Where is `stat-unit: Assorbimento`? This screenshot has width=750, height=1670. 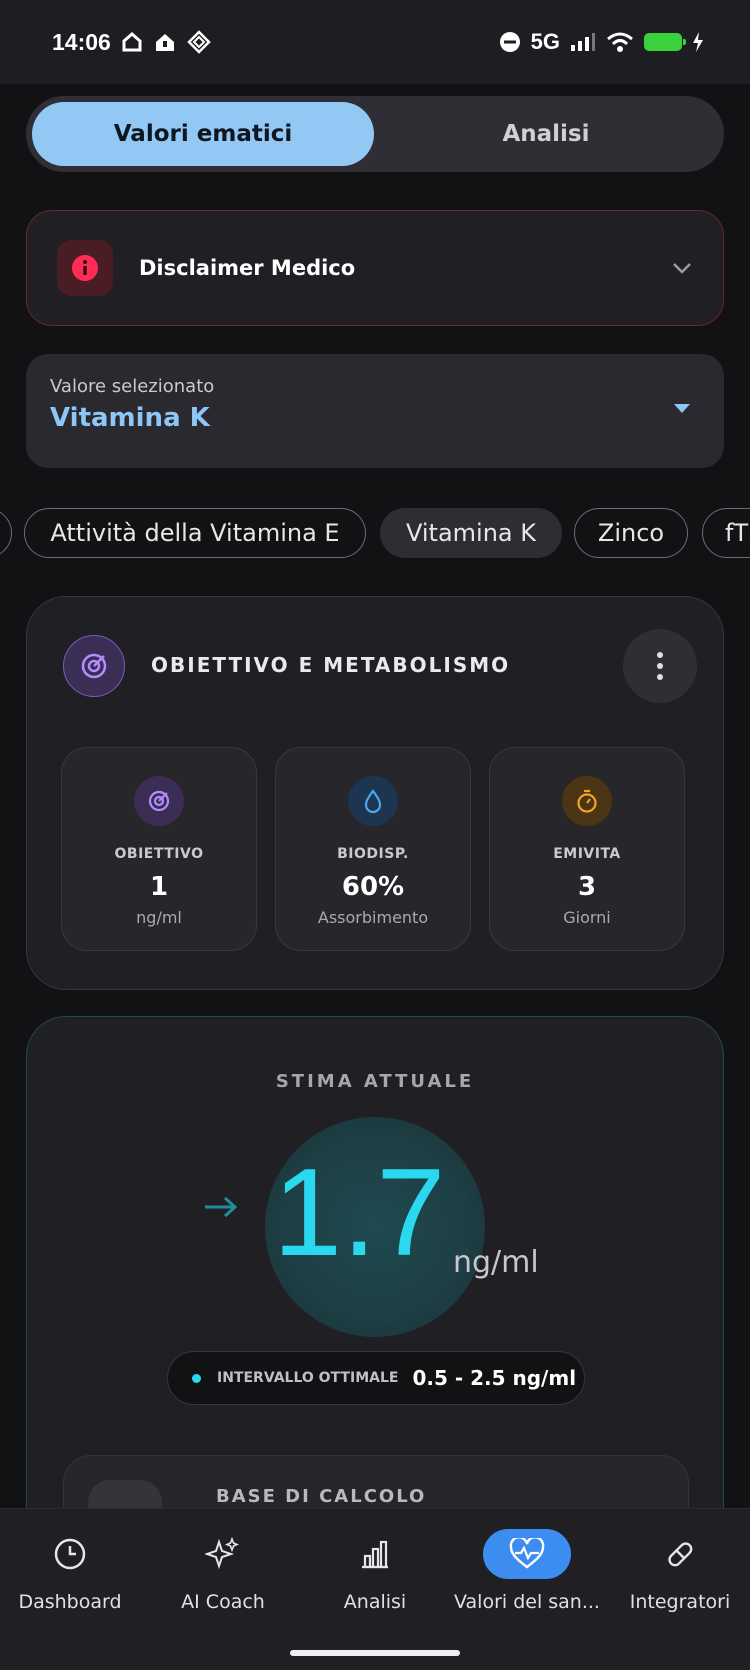 stat-unit: Assorbimento is located at coordinates (373, 917).